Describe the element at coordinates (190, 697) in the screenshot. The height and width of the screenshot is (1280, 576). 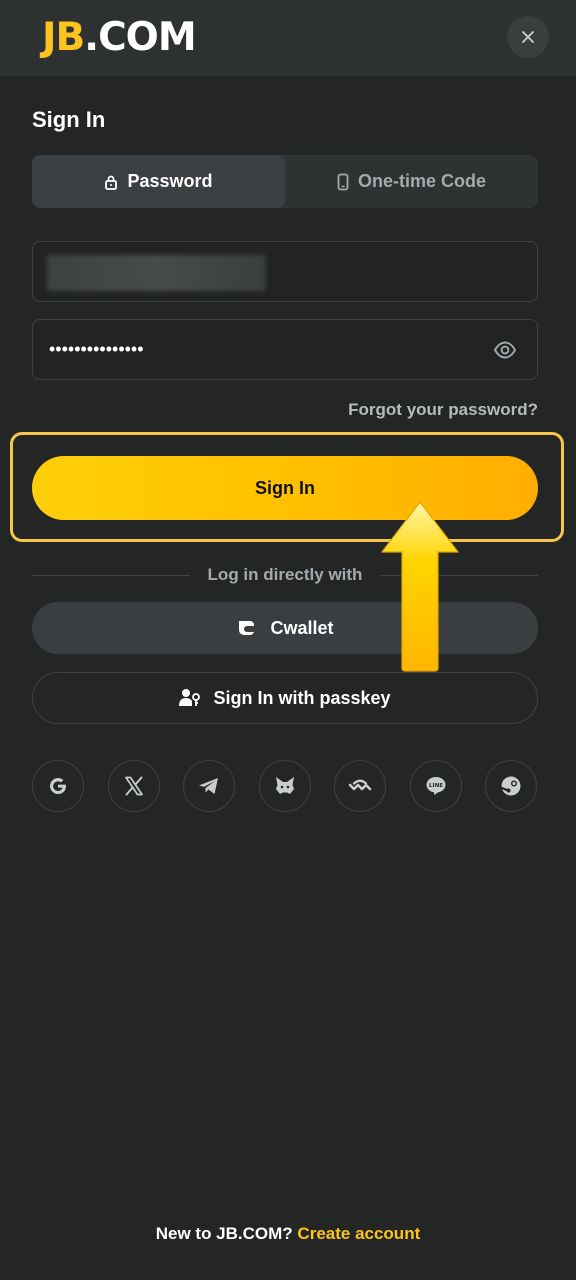
I see `passkey-icon` at that location.